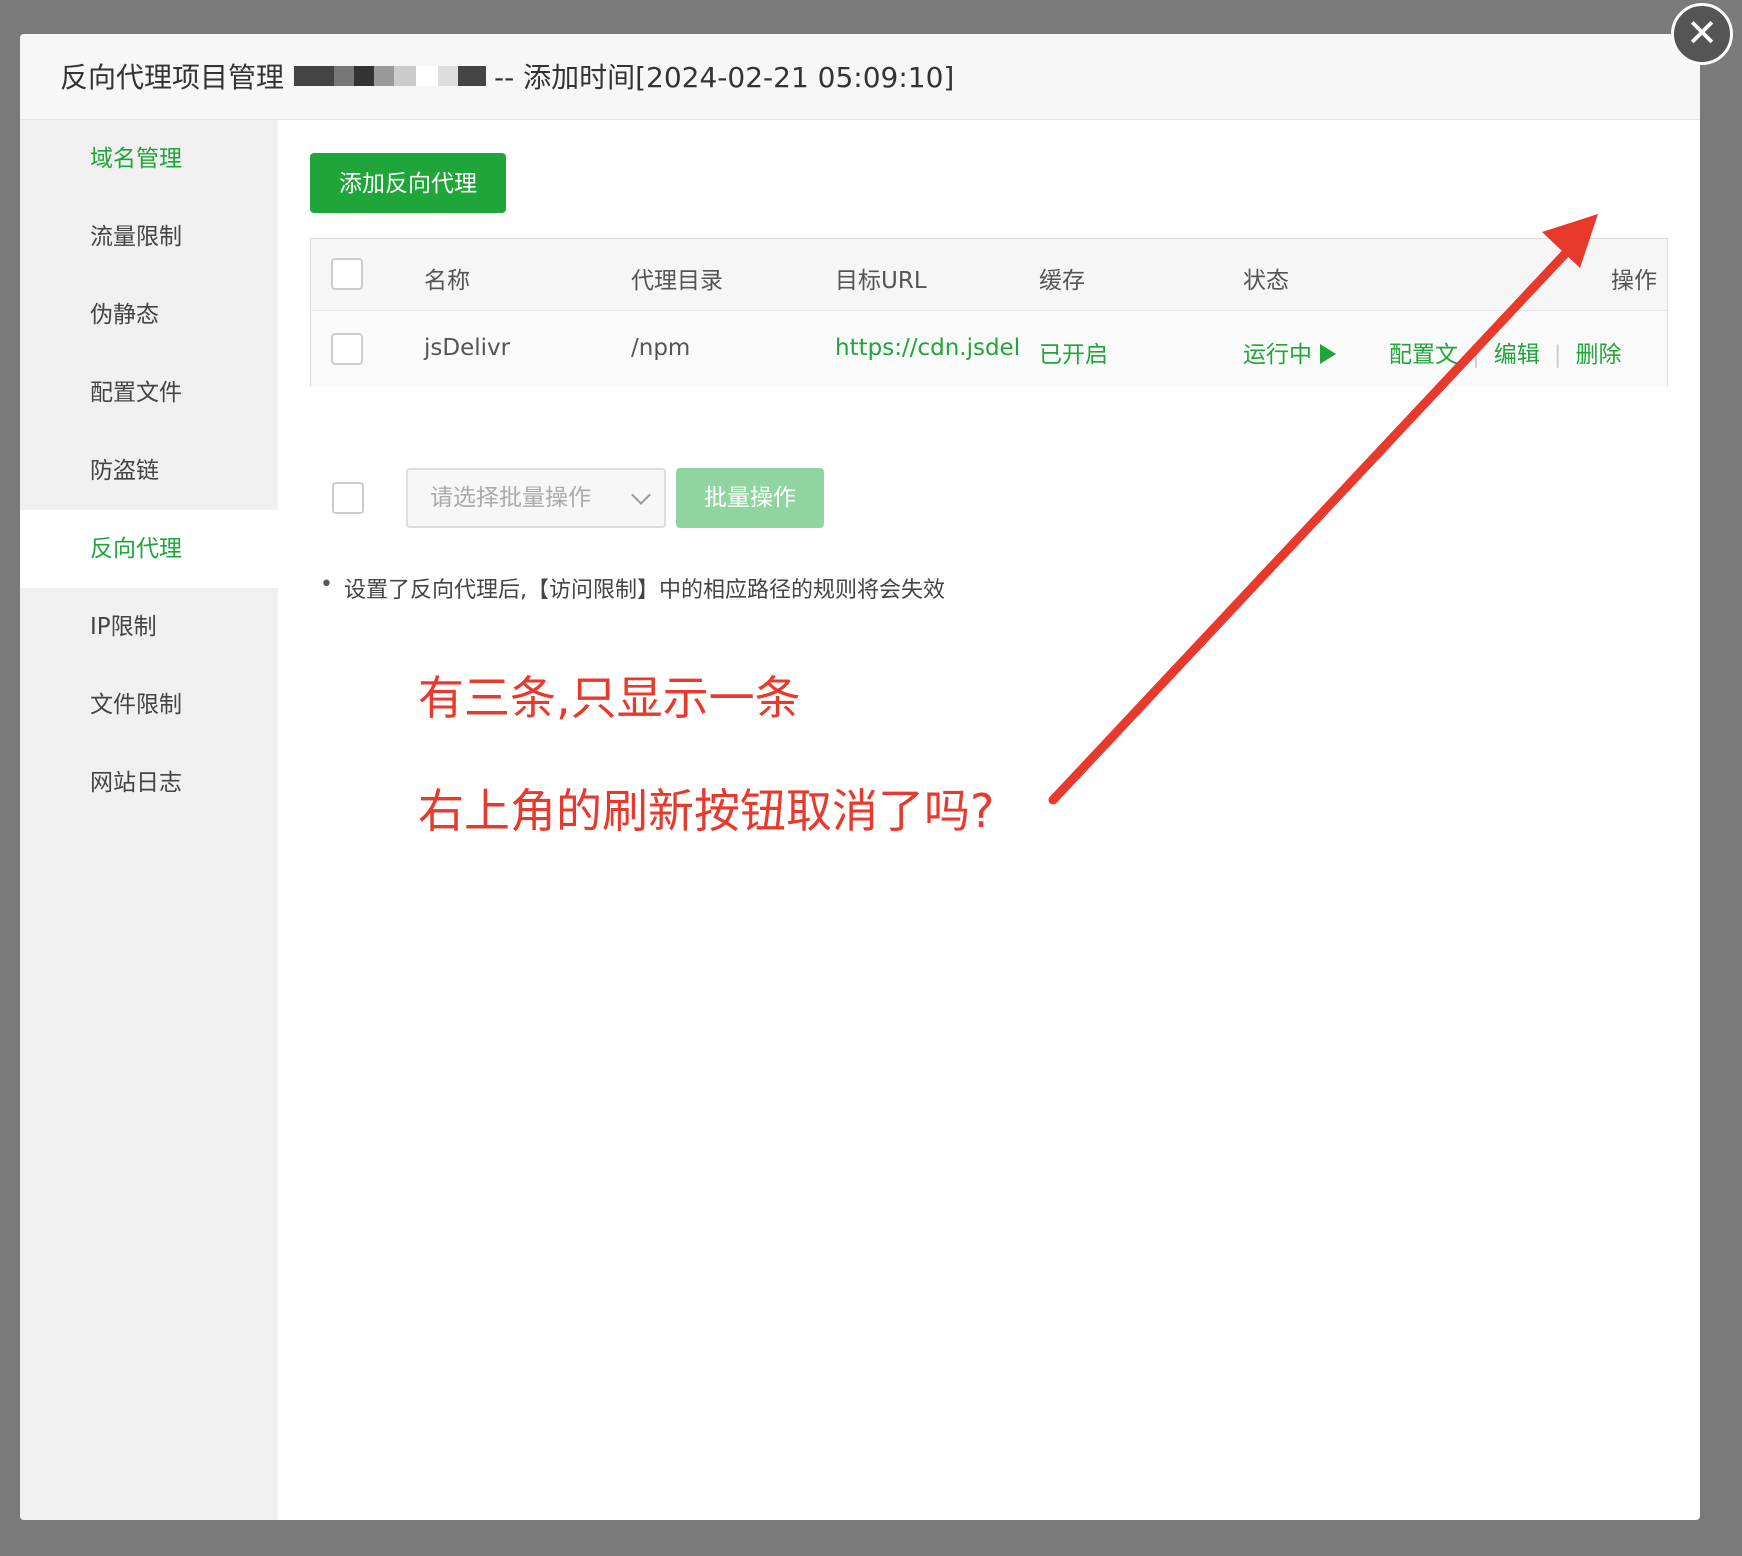 The image size is (1742, 1556). I want to click on chevron-down-icon, so click(641, 495).